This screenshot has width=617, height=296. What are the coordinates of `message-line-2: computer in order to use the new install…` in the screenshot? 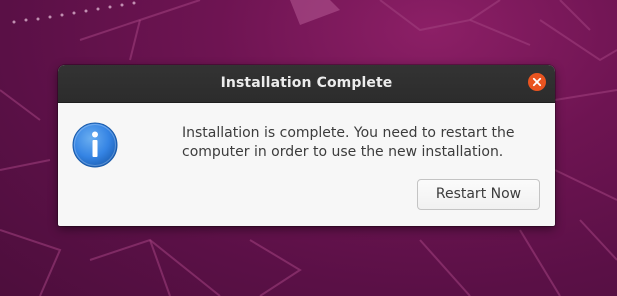 It's located at (343, 152).